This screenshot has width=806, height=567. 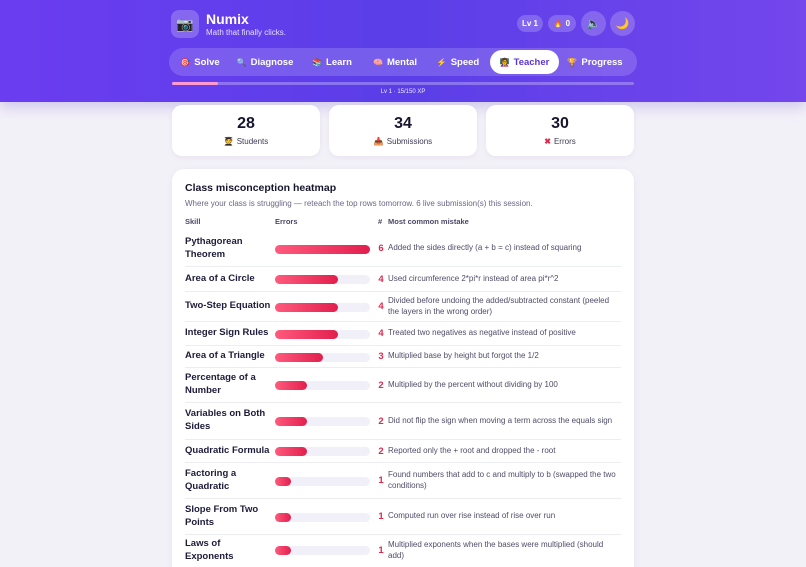 I want to click on flame-icon: 🔥, so click(x=558, y=24).